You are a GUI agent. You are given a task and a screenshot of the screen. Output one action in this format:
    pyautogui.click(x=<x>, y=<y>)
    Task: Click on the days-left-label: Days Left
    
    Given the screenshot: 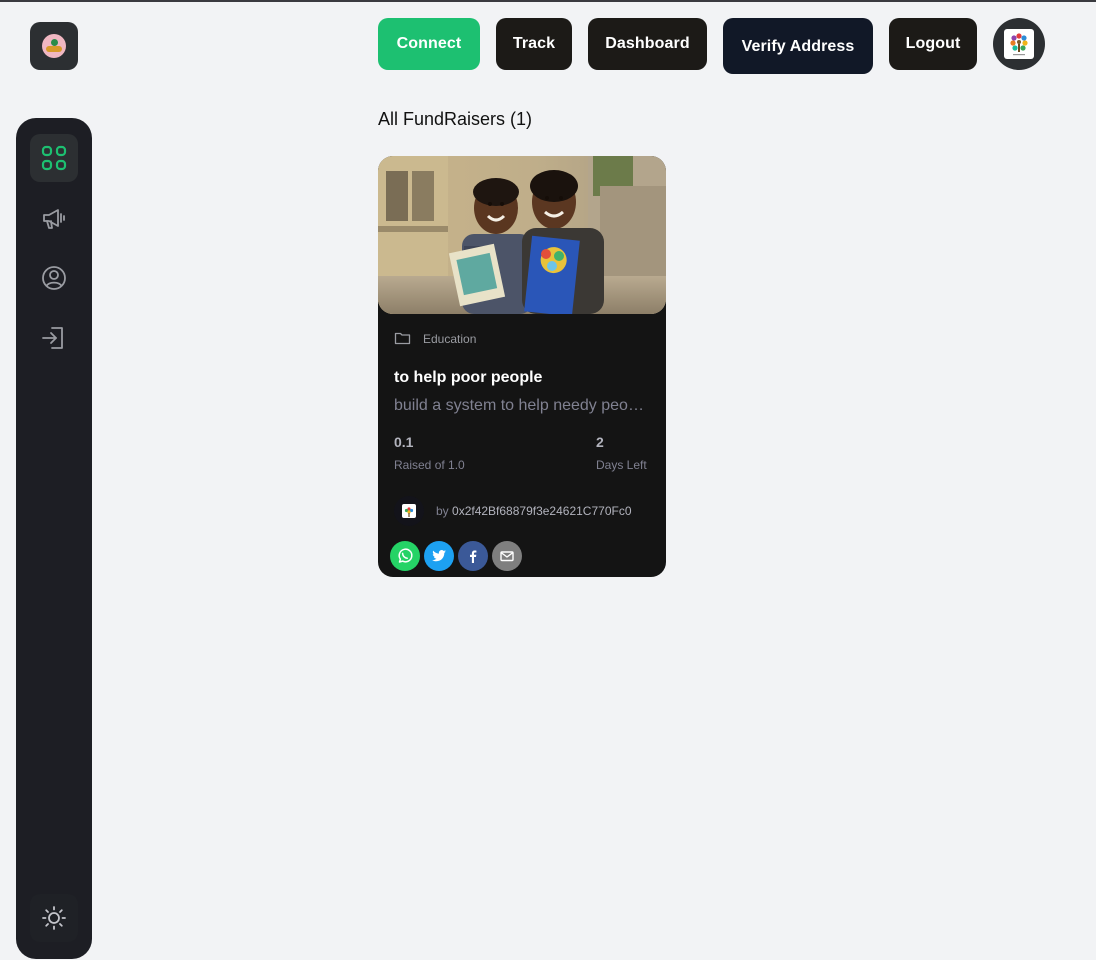 What is the action you would take?
    pyautogui.click(x=621, y=465)
    